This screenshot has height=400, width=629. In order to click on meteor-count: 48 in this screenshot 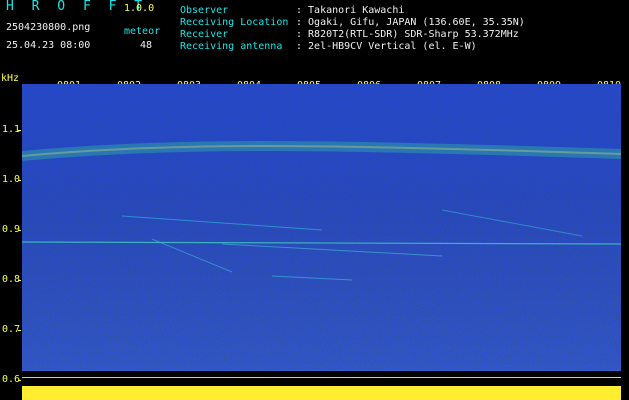, I will do `click(146, 45)`.